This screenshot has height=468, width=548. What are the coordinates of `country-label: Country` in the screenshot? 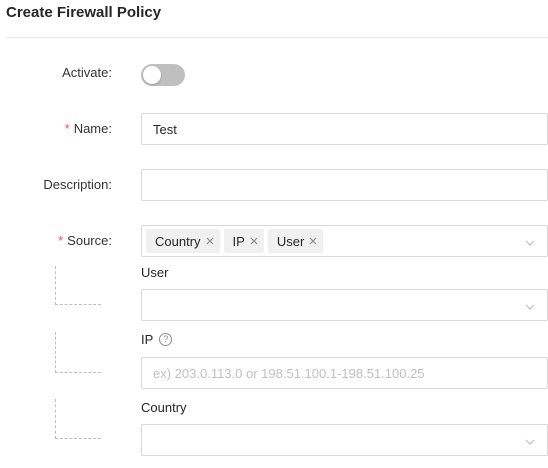 It's located at (164, 407).